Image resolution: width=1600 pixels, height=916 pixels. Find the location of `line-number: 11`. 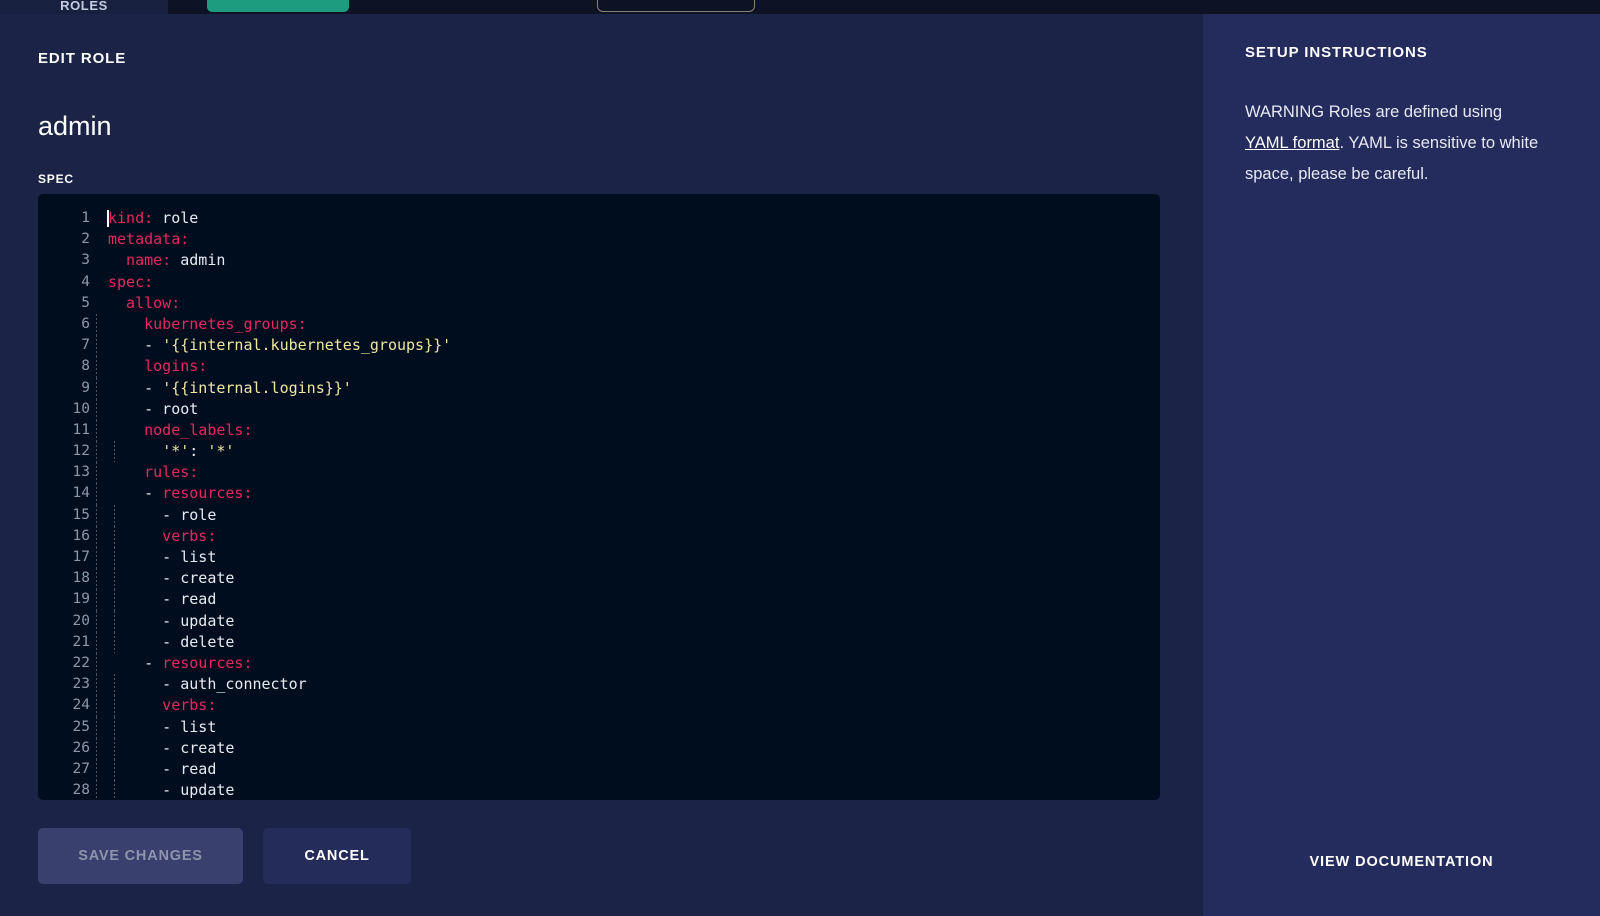

line-number: 11 is located at coordinates (81, 429).